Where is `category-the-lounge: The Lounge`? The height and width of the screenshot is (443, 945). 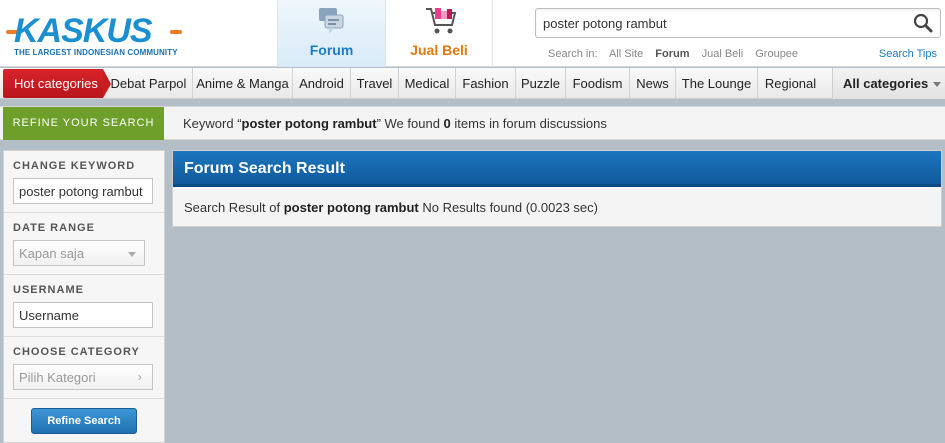
category-the-lounge: The Lounge is located at coordinates (717, 83).